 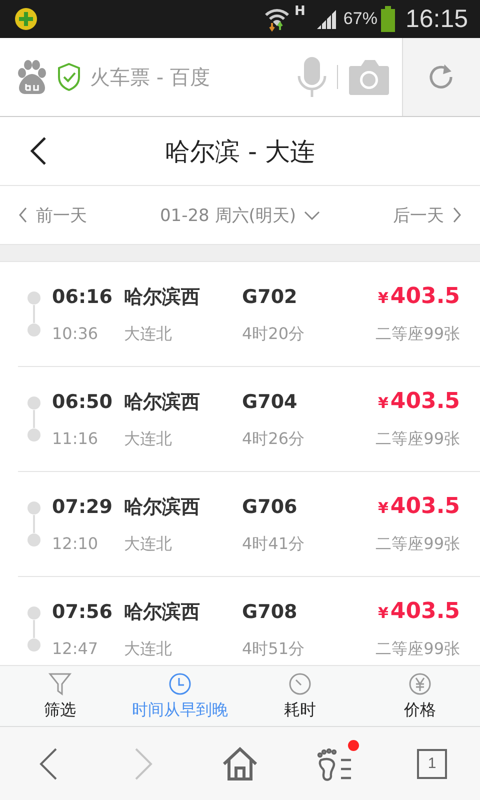 What do you see at coordinates (38, 151) in the screenshot?
I see `back-icon` at bounding box center [38, 151].